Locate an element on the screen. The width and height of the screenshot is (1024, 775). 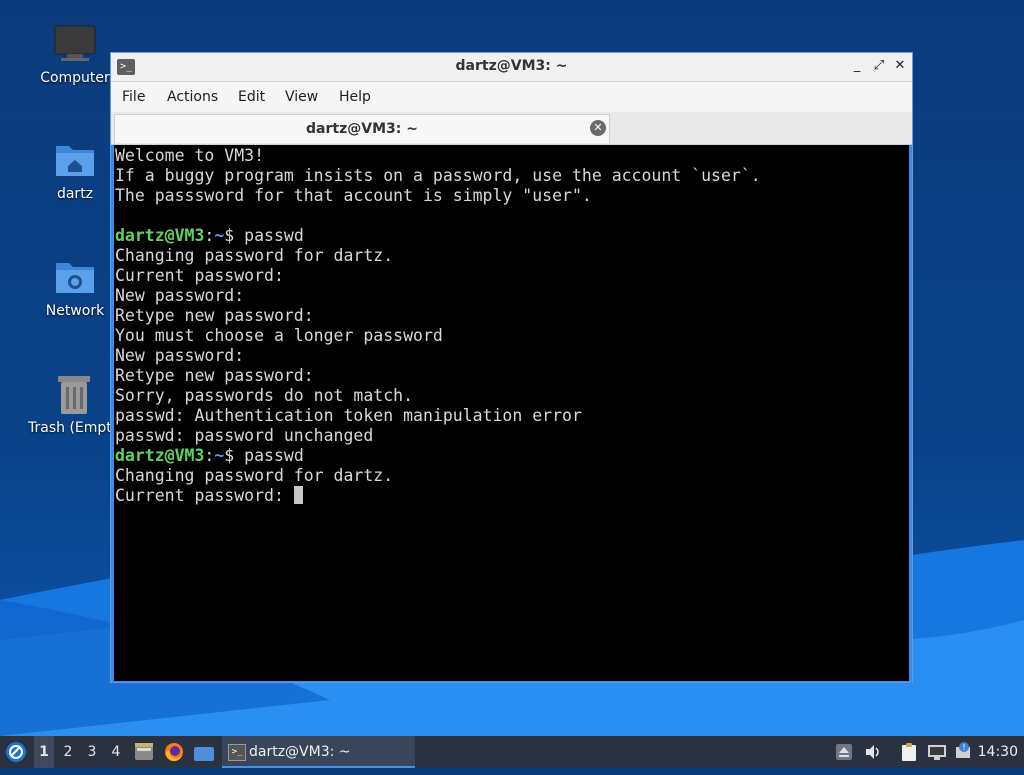
menu-bar: File Actions Edit View Help is located at coordinates (511, 97).